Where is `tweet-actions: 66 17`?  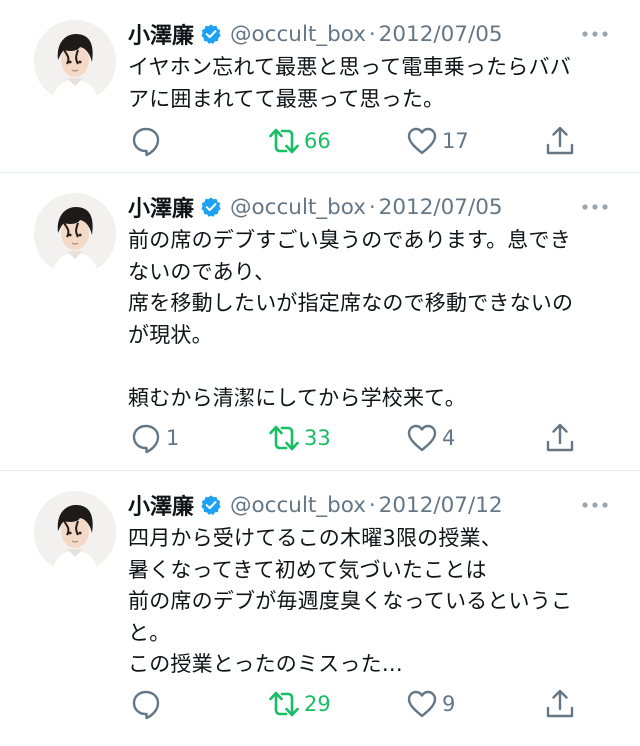 tweet-actions: 66 17 is located at coordinates (358, 141).